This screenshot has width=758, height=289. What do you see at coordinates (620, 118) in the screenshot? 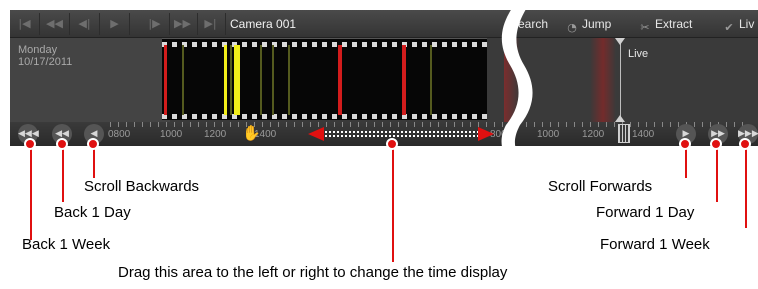
I see `live-marker-bottom` at bounding box center [620, 118].